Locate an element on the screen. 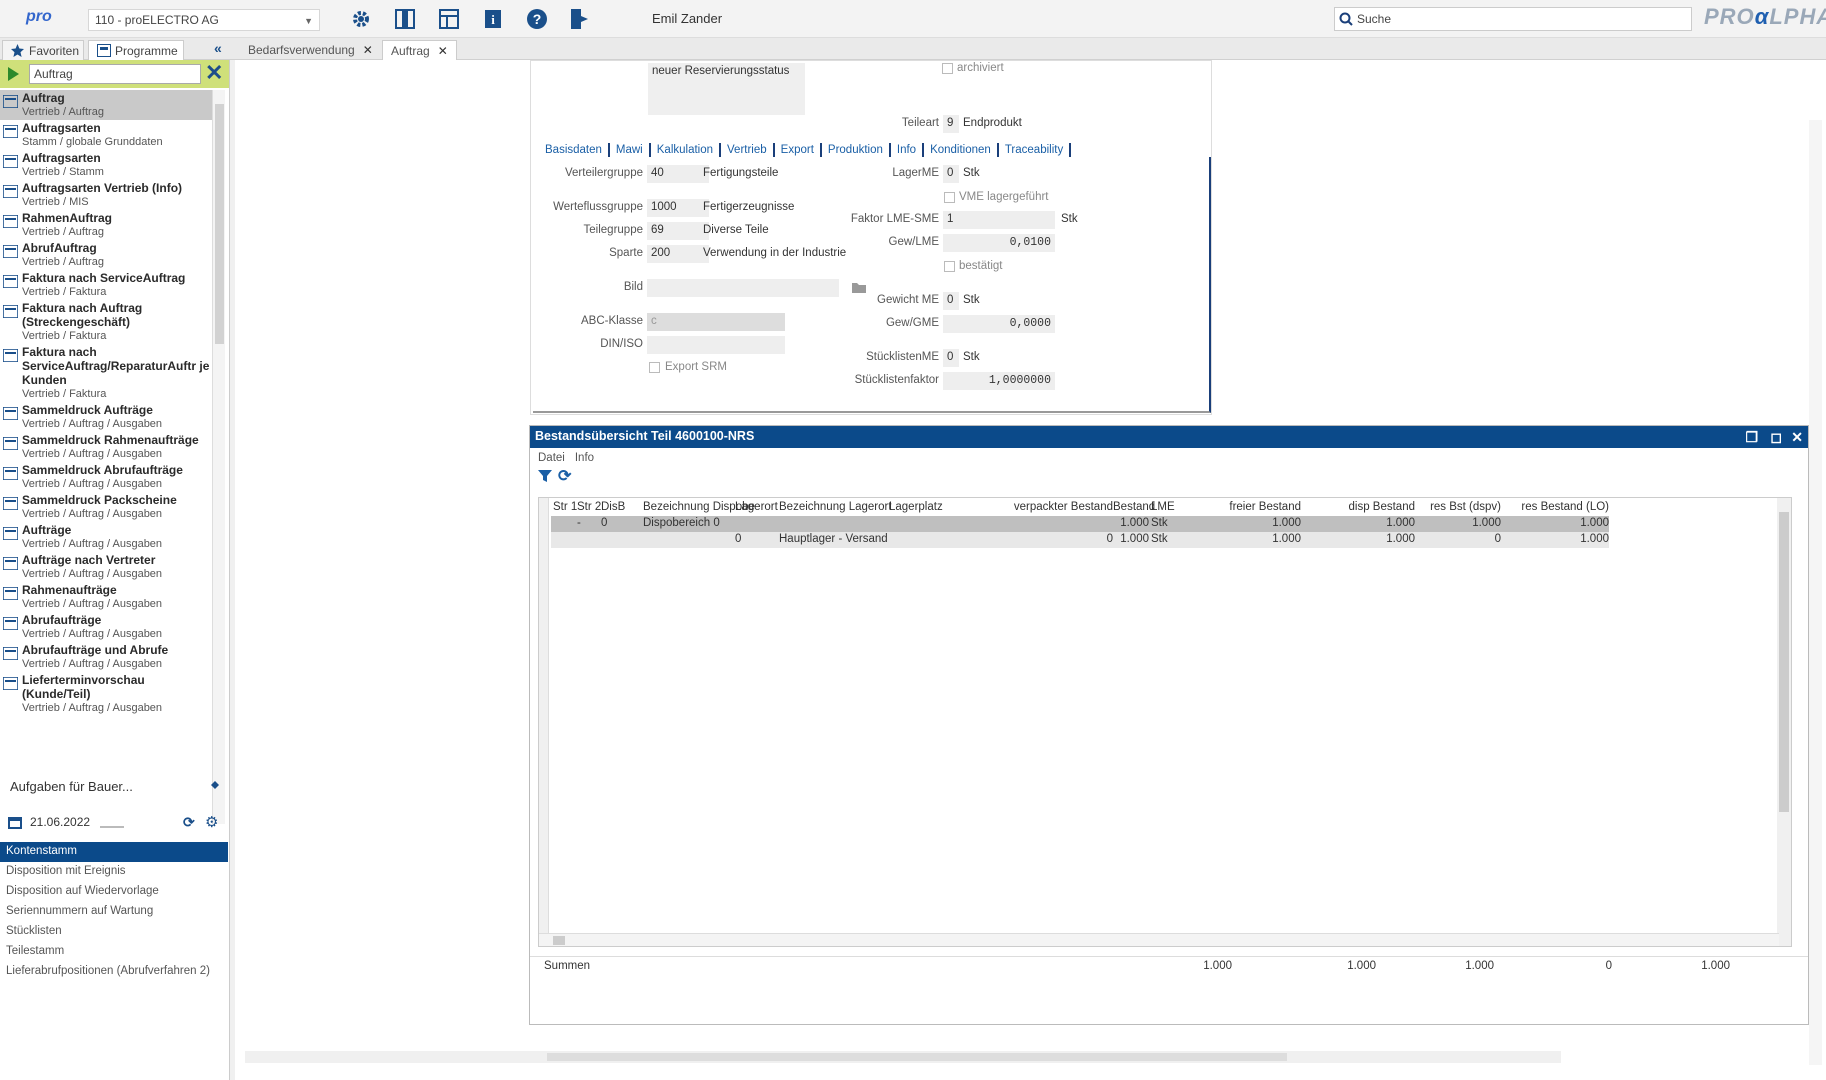 This screenshot has height=1080, width=1826. form-tab: Export is located at coordinates (798, 150).